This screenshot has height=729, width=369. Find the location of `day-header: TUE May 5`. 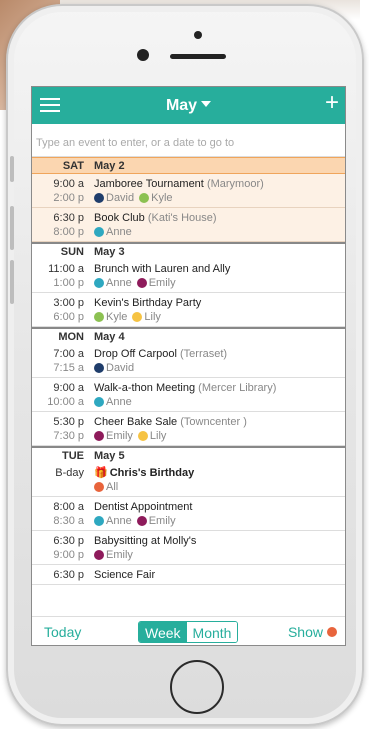

day-header: TUE May 5 is located at coordinates (188, 454).